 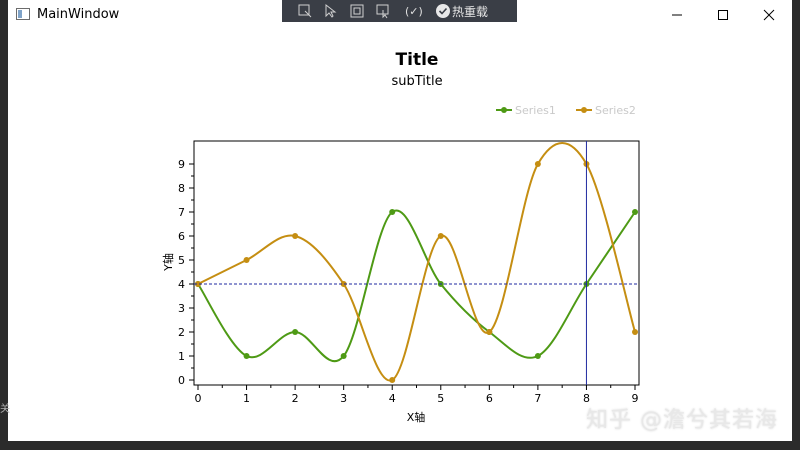 What do you see at coordinates (198, 398) in the screenshot?
I see `x-tick-label: 0` at bounding box center [198, 398].